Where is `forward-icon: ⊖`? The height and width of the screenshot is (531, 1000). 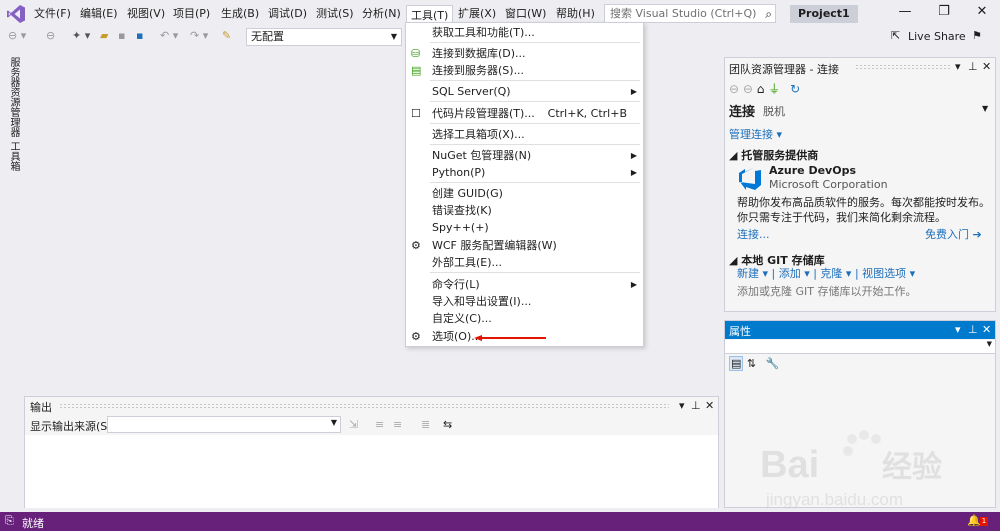
forward-icon: ⊖ is located at coordinates (50, 35).